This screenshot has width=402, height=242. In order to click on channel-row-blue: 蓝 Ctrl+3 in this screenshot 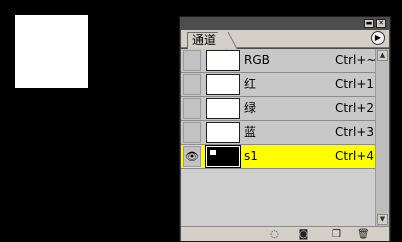, I will do `click(278, 133)`.